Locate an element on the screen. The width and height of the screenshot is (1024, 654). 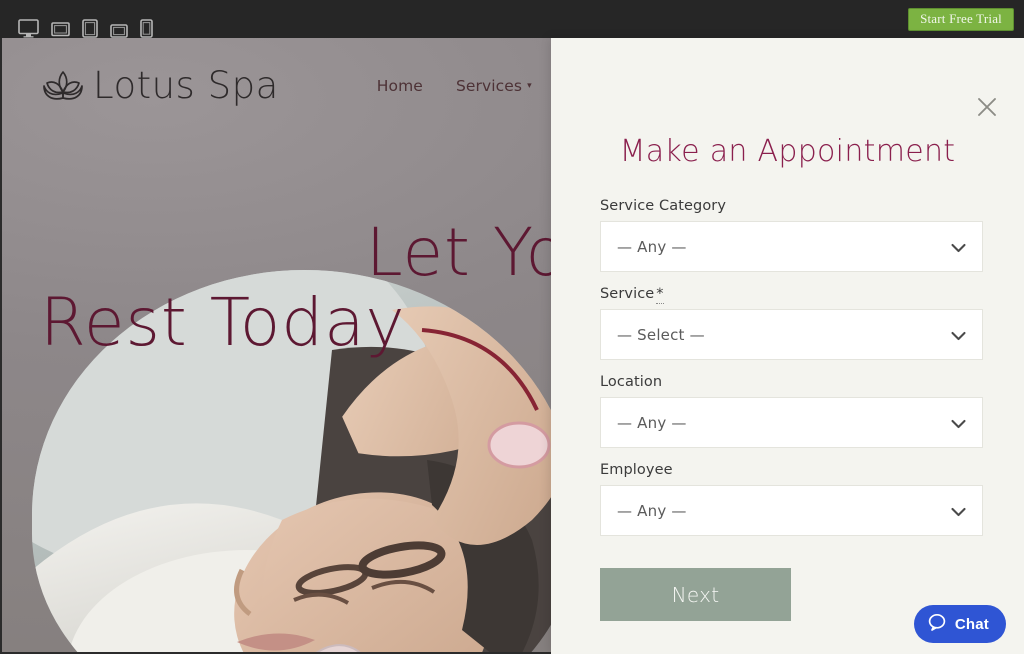
mobile-preview-icon is located at coordinates (146, 28).